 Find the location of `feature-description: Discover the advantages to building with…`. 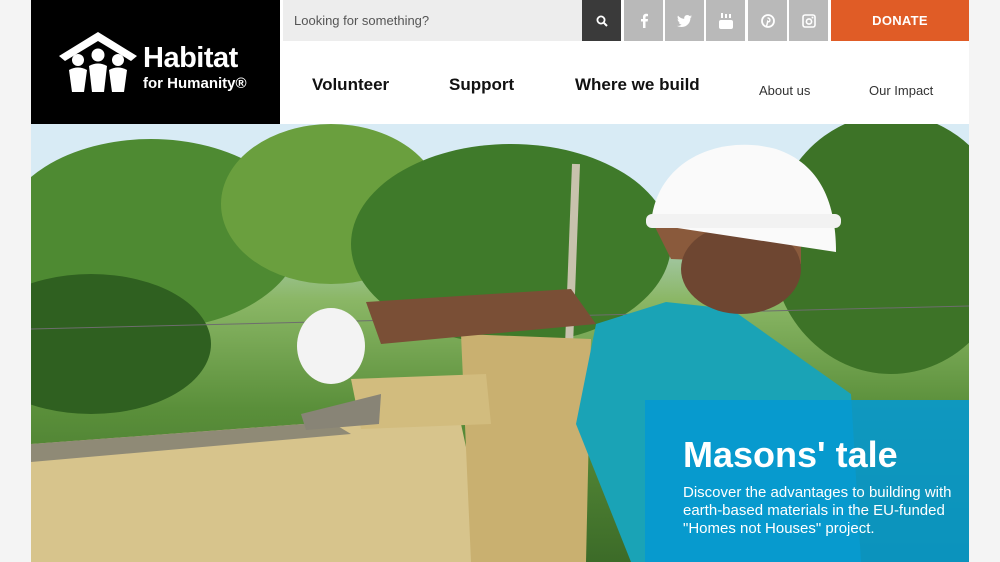

feature-description: Discover the advantages to building with… is located at coordinates (817, 510).